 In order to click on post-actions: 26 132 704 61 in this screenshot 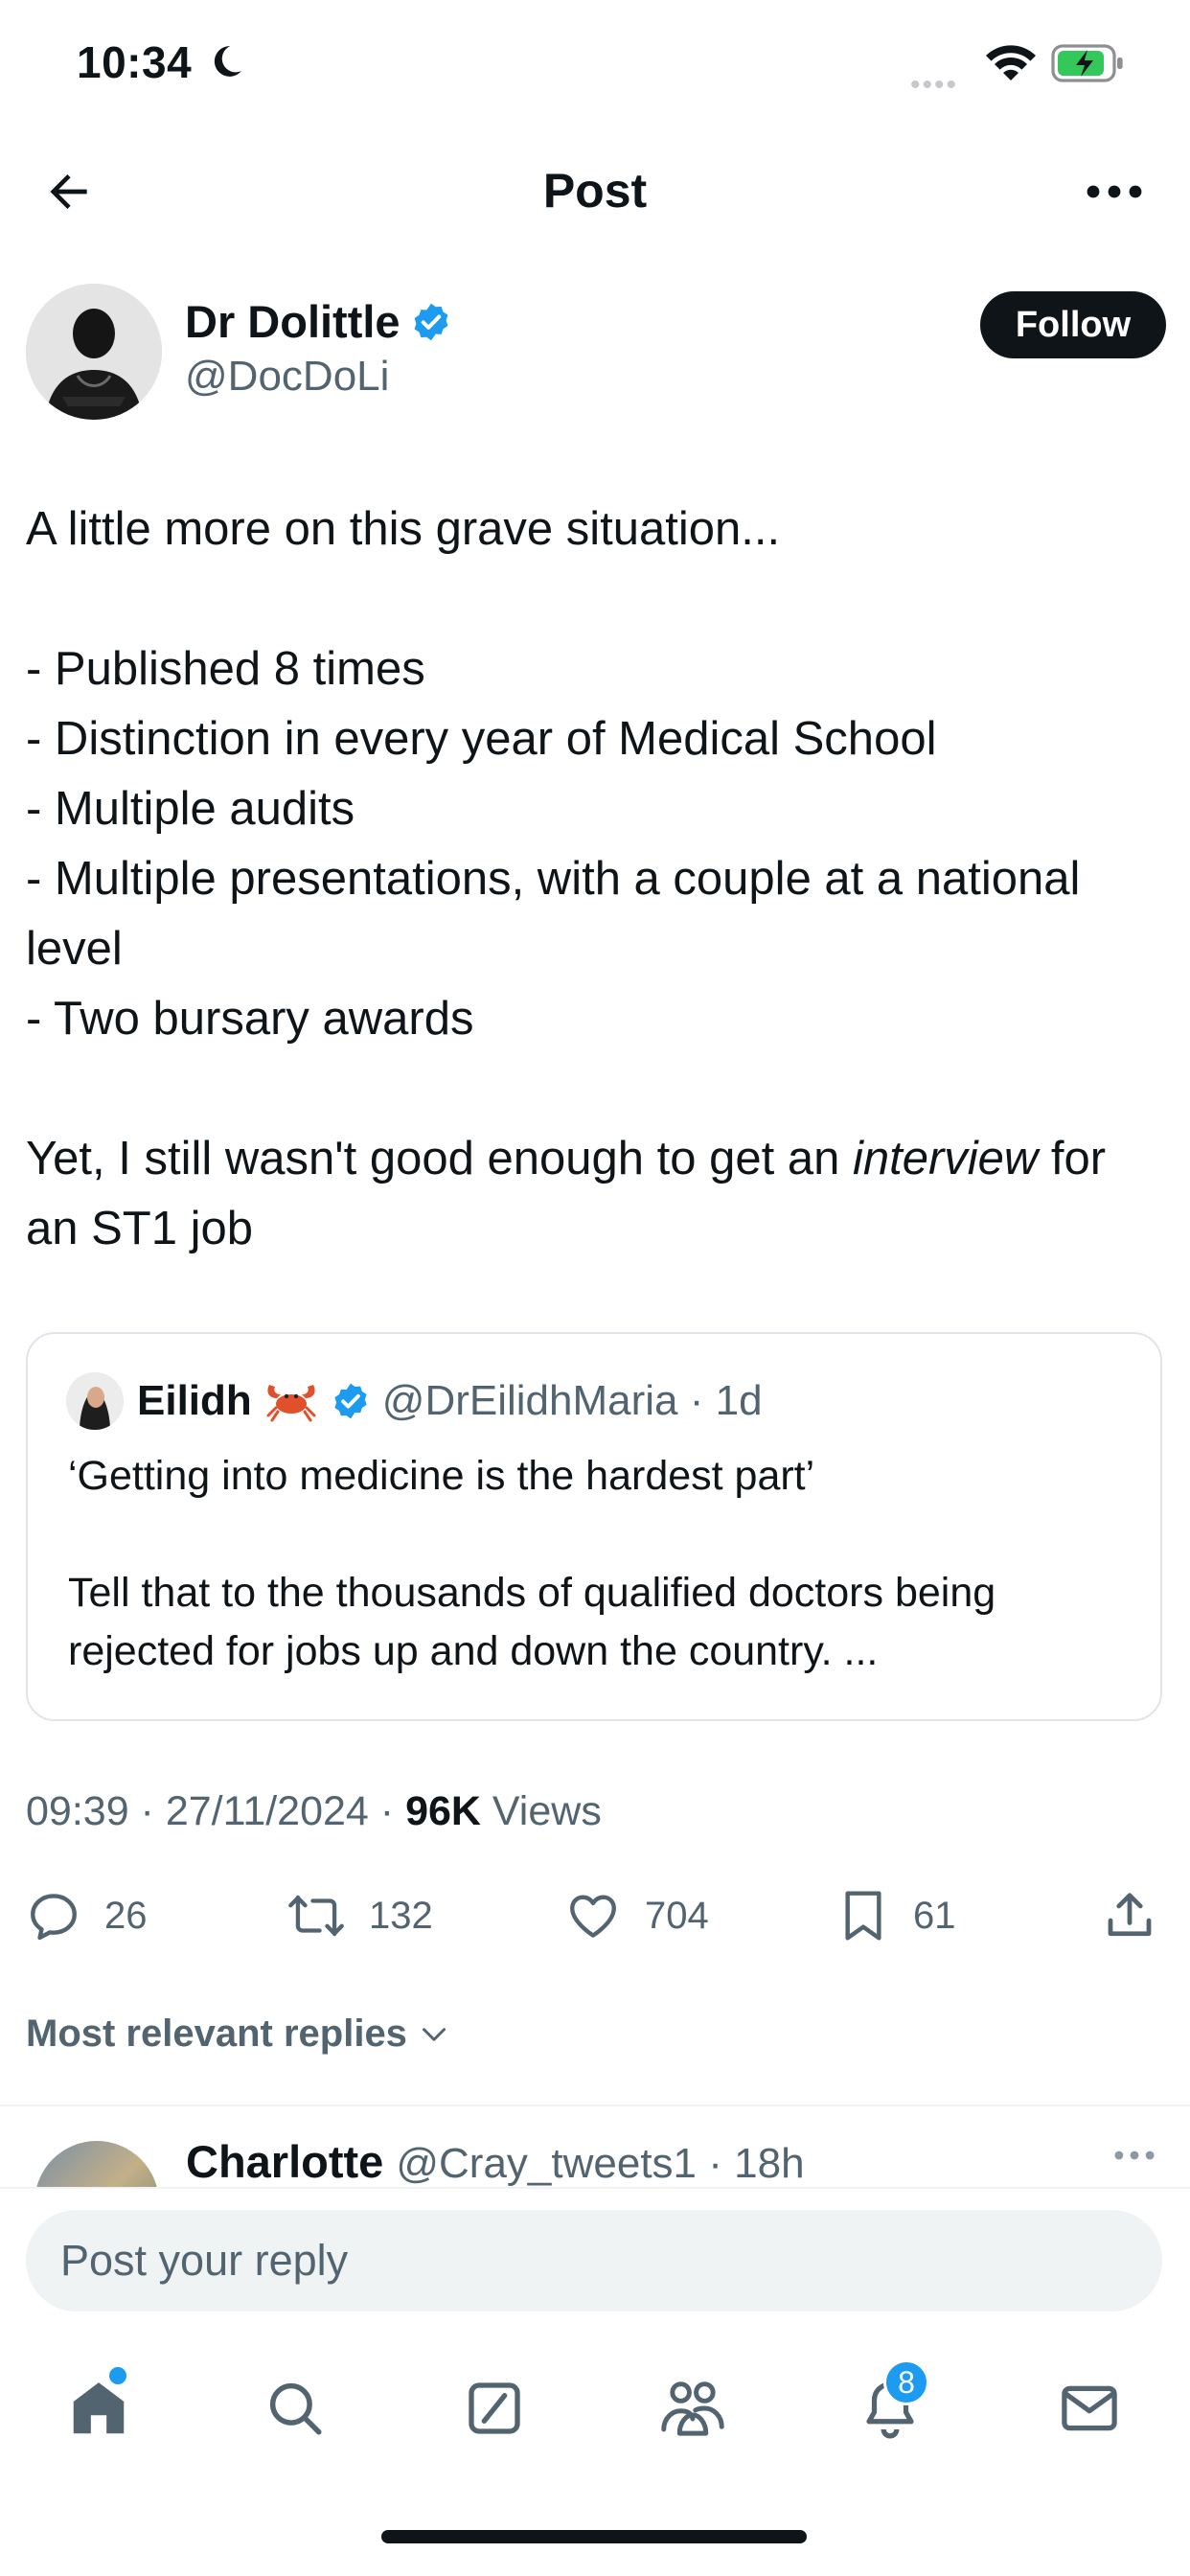, I will do `click(596, 1915)`.